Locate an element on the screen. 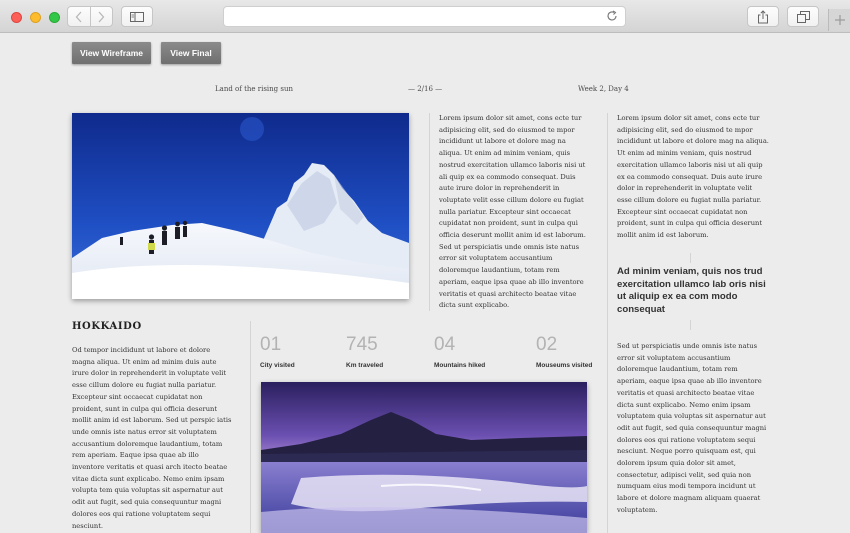  quote-rule-top is located at coordinates (690, 258).